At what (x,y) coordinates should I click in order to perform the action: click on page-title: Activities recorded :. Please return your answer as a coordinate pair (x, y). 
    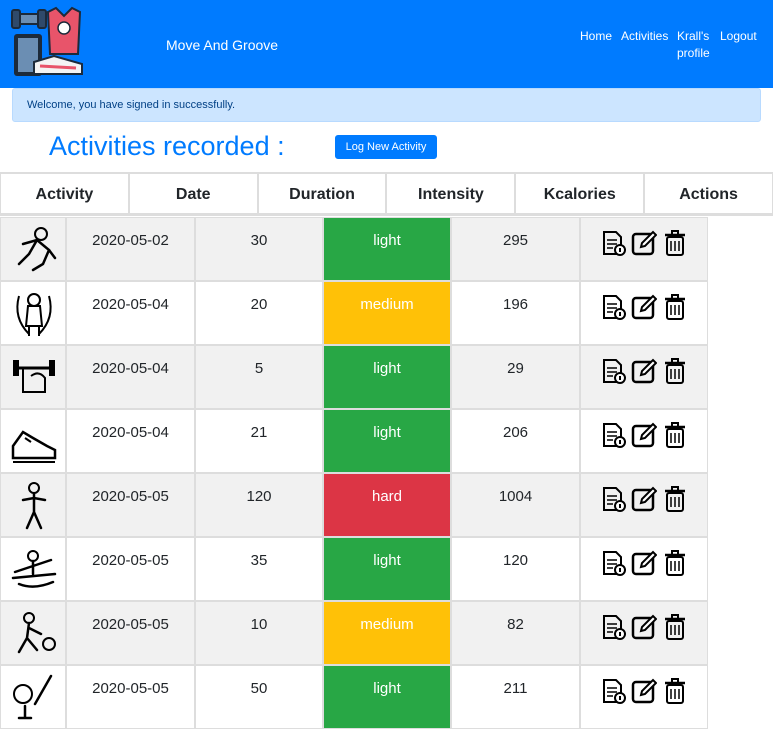
    Looking at the image, I should click on (167, 146).